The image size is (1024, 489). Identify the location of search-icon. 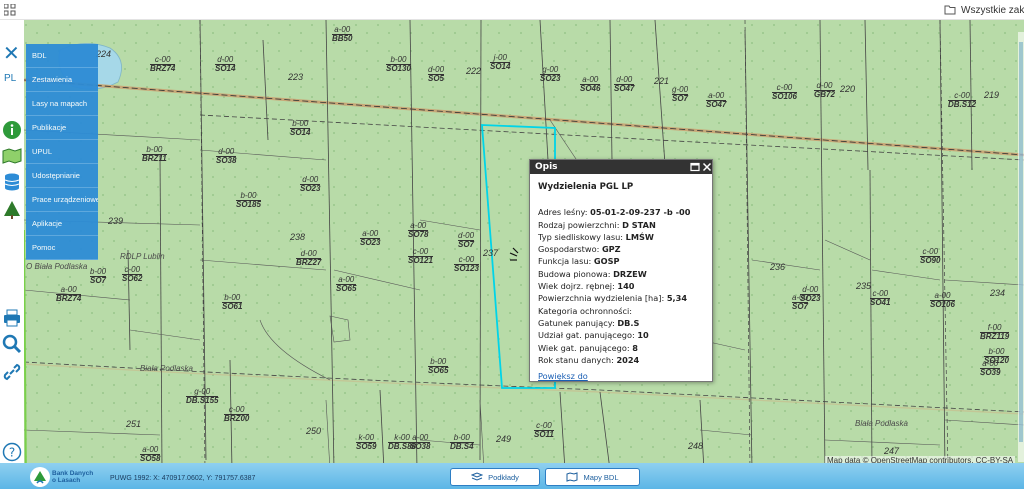
(12, 344).